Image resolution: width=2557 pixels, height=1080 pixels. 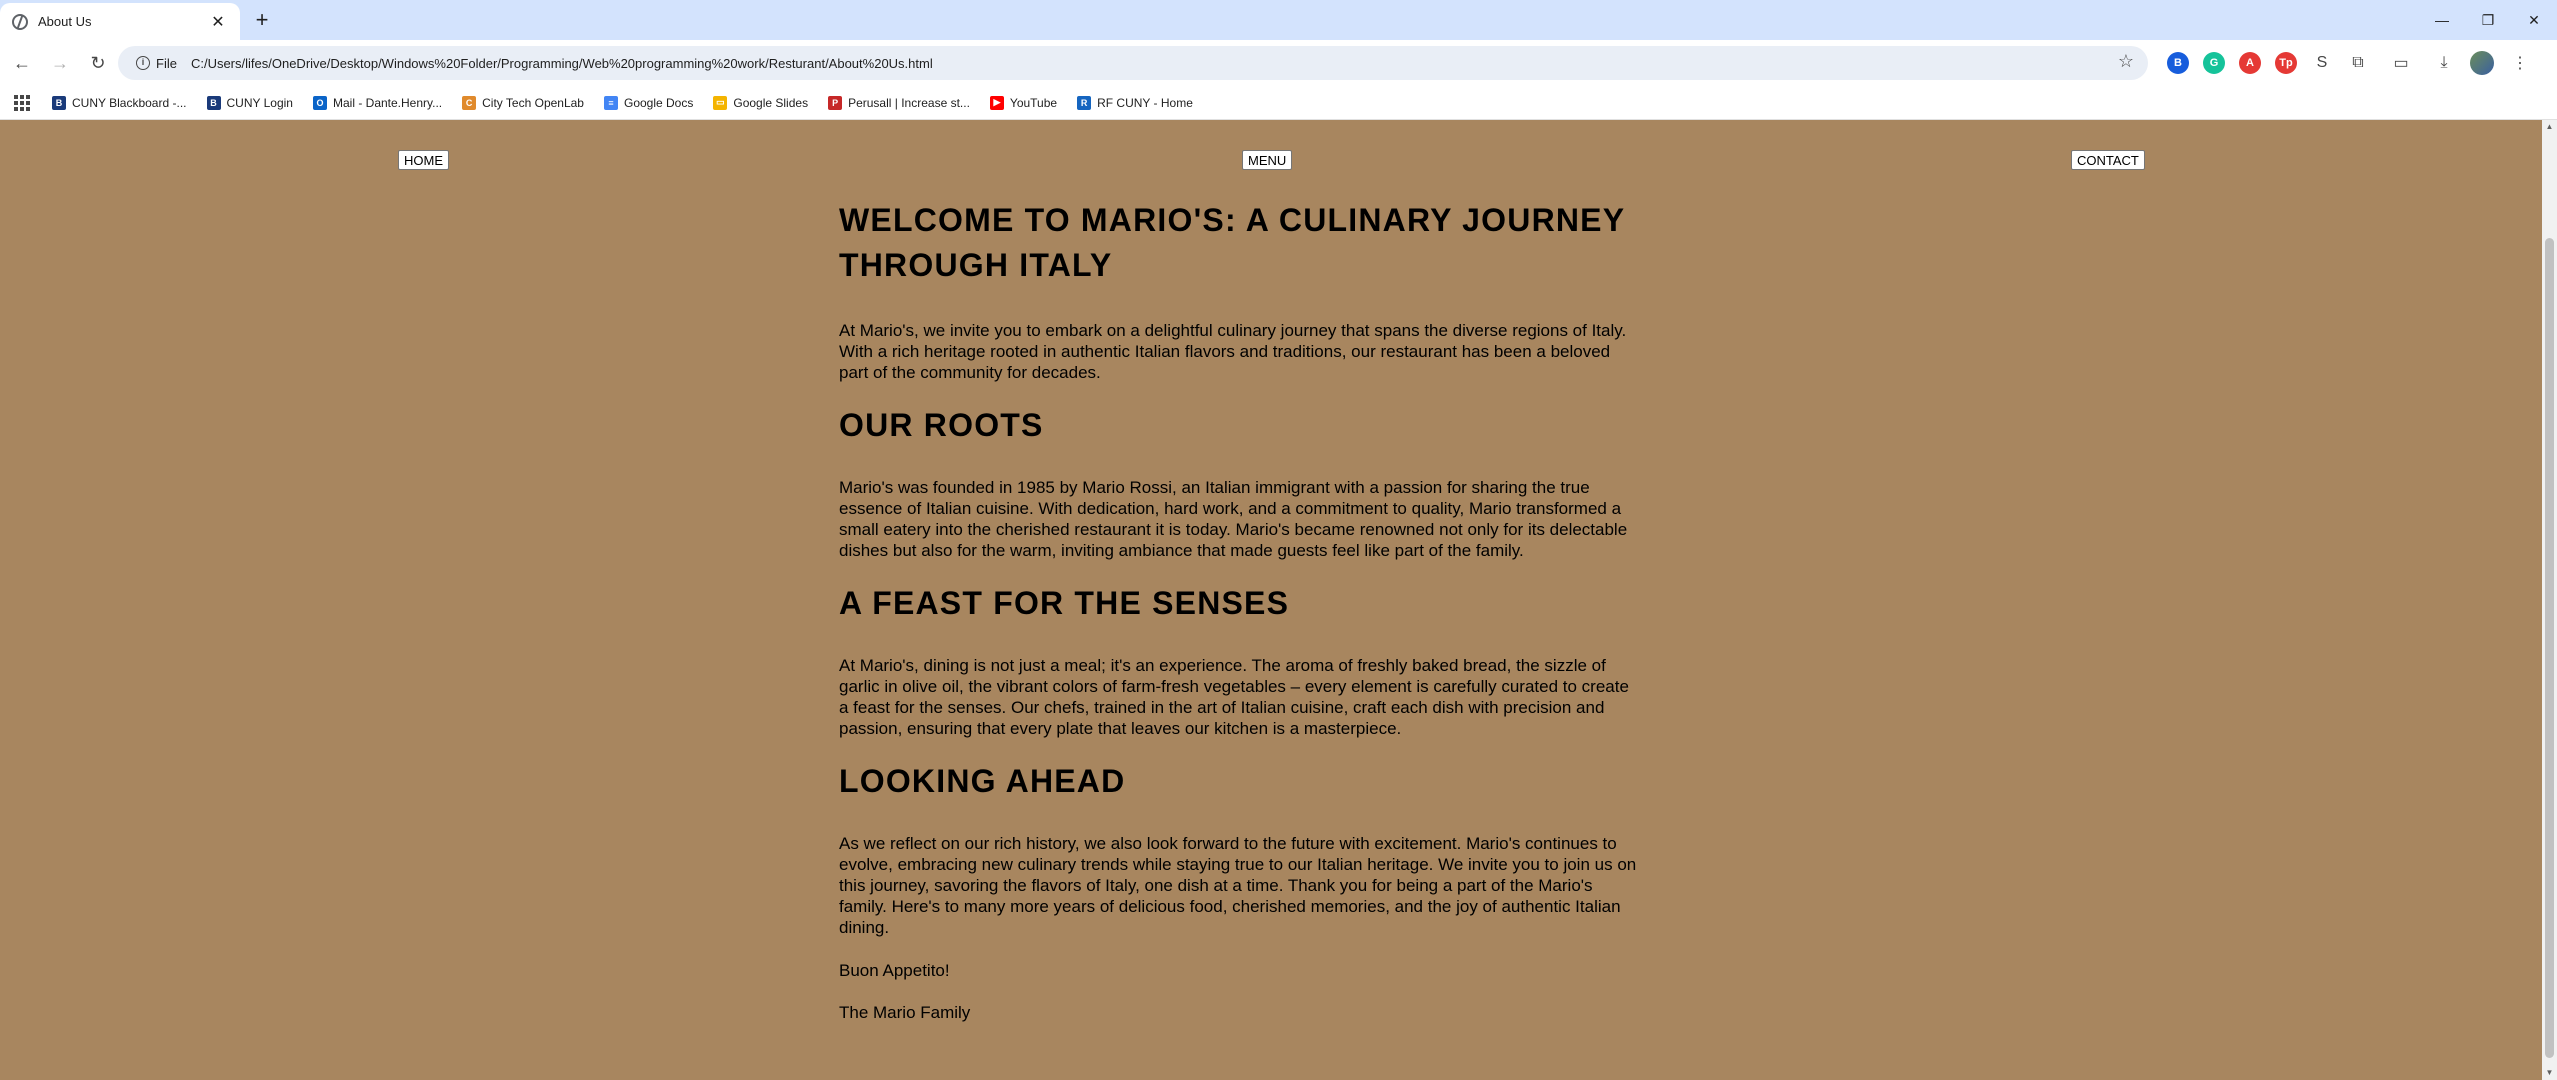 What do you see at coordinates (2549, 127) in the screenshot?
I see `scroll-up-icon: ▲` at bounding box center [2549, 127].